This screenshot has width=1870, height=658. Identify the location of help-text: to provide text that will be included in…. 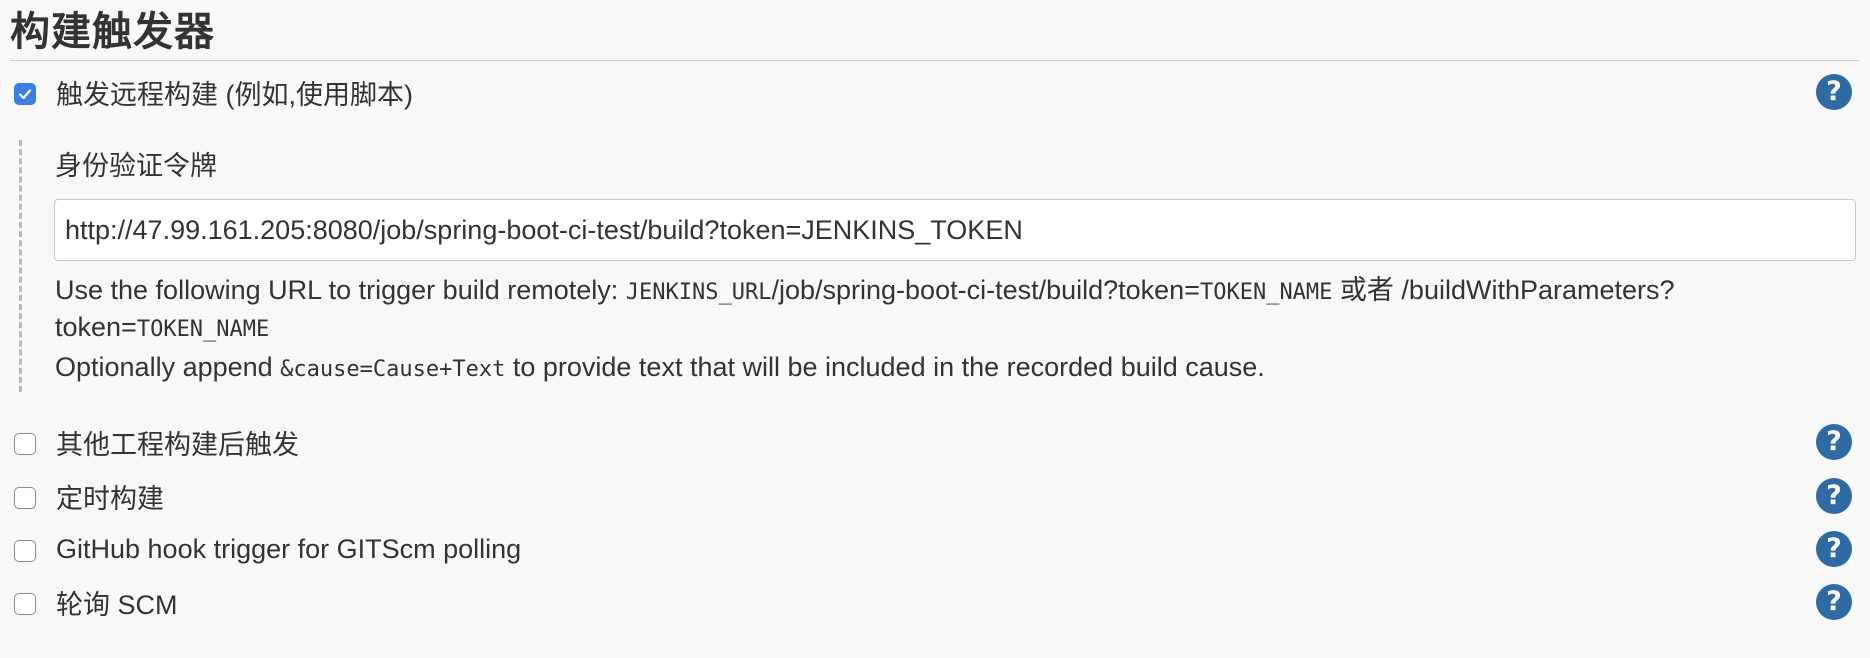
(885, 367).